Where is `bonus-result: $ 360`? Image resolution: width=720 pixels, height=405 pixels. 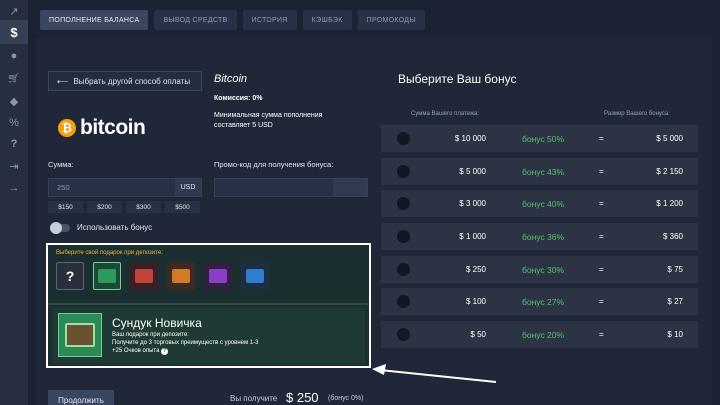
bonus-result: $ 360 is located at coordinates (672, 236).